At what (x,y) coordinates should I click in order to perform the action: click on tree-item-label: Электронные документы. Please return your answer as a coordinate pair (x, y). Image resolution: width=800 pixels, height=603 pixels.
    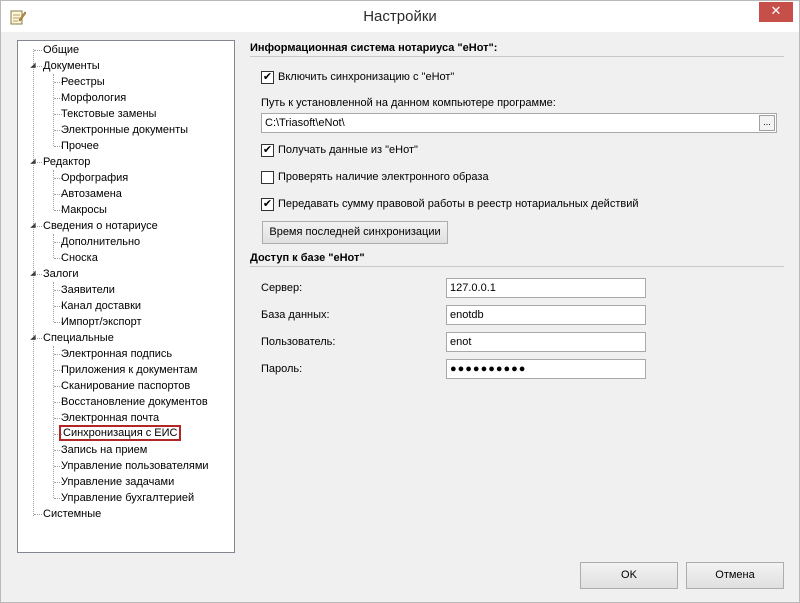
    Looking at the image, I should click on (125, 130).